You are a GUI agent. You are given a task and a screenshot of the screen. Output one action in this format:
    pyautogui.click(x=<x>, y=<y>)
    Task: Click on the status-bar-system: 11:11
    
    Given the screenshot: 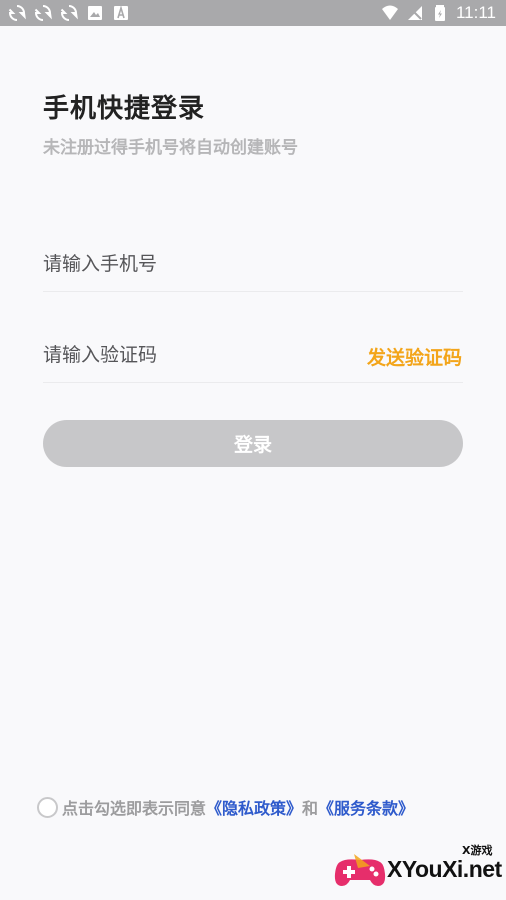 What is the action you would take?
    pyautogui.click(x=438, y=13)
    